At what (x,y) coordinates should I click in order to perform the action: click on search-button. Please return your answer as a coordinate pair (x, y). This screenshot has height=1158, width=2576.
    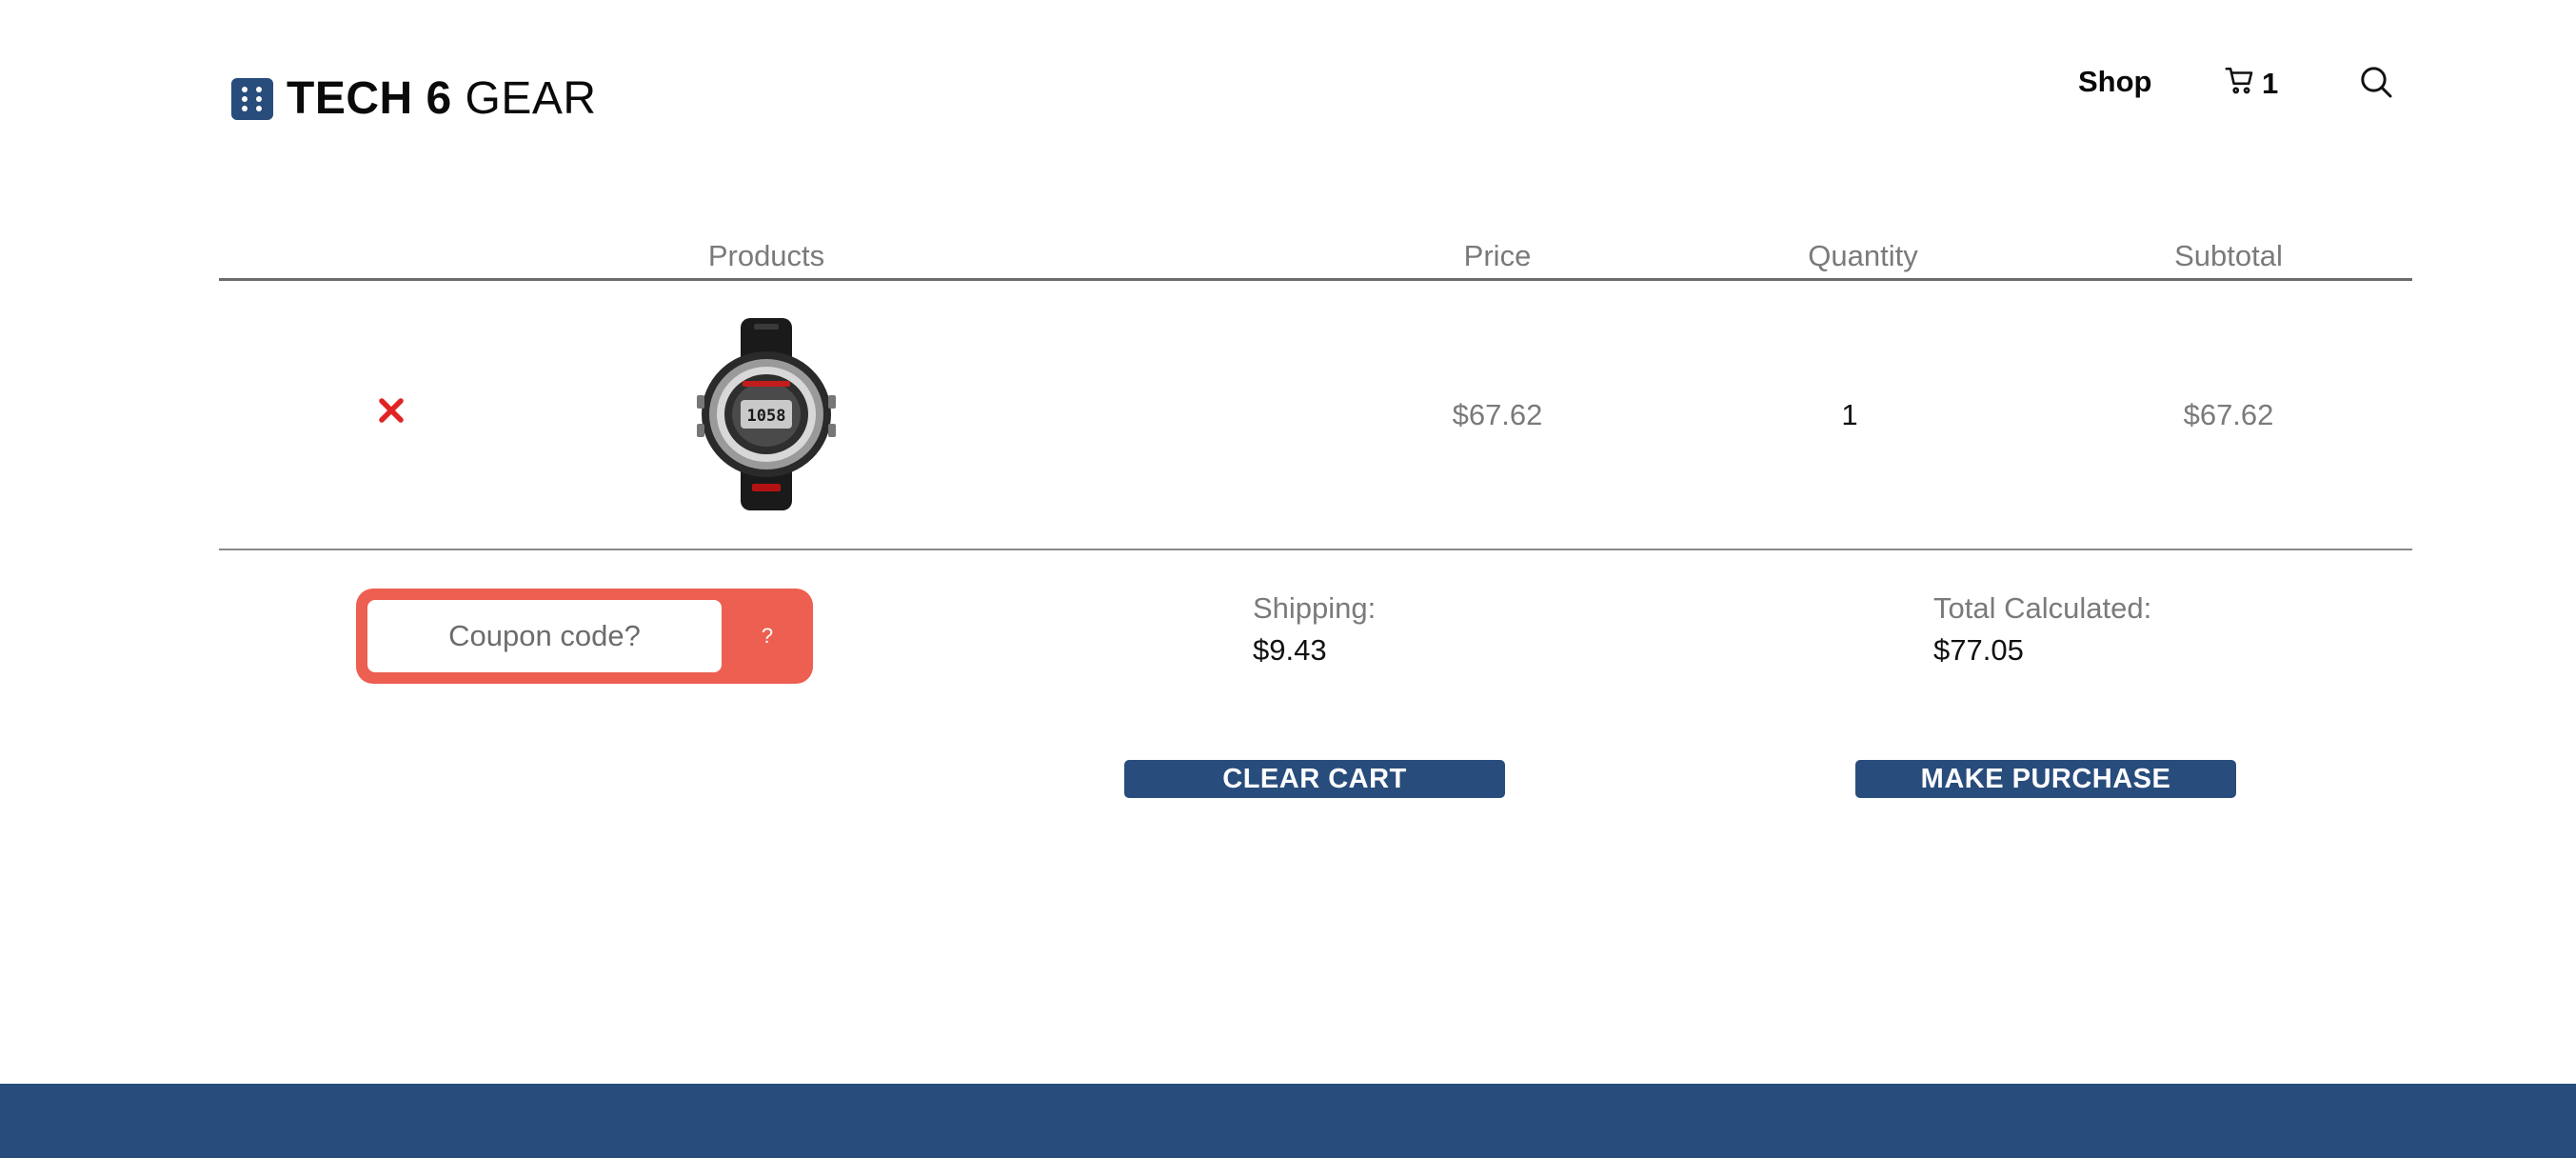
    Looking at the image, I should click on (2376, 84).